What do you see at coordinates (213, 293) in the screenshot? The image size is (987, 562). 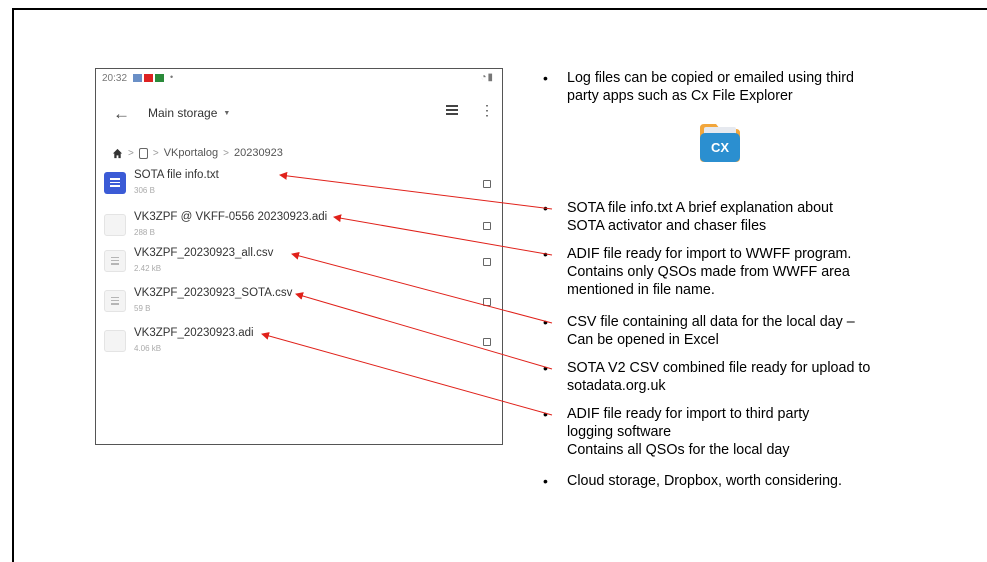 I see `file-name: VK3ZPF_20230923_SOTA.csv` at bounding box center [213, 293].